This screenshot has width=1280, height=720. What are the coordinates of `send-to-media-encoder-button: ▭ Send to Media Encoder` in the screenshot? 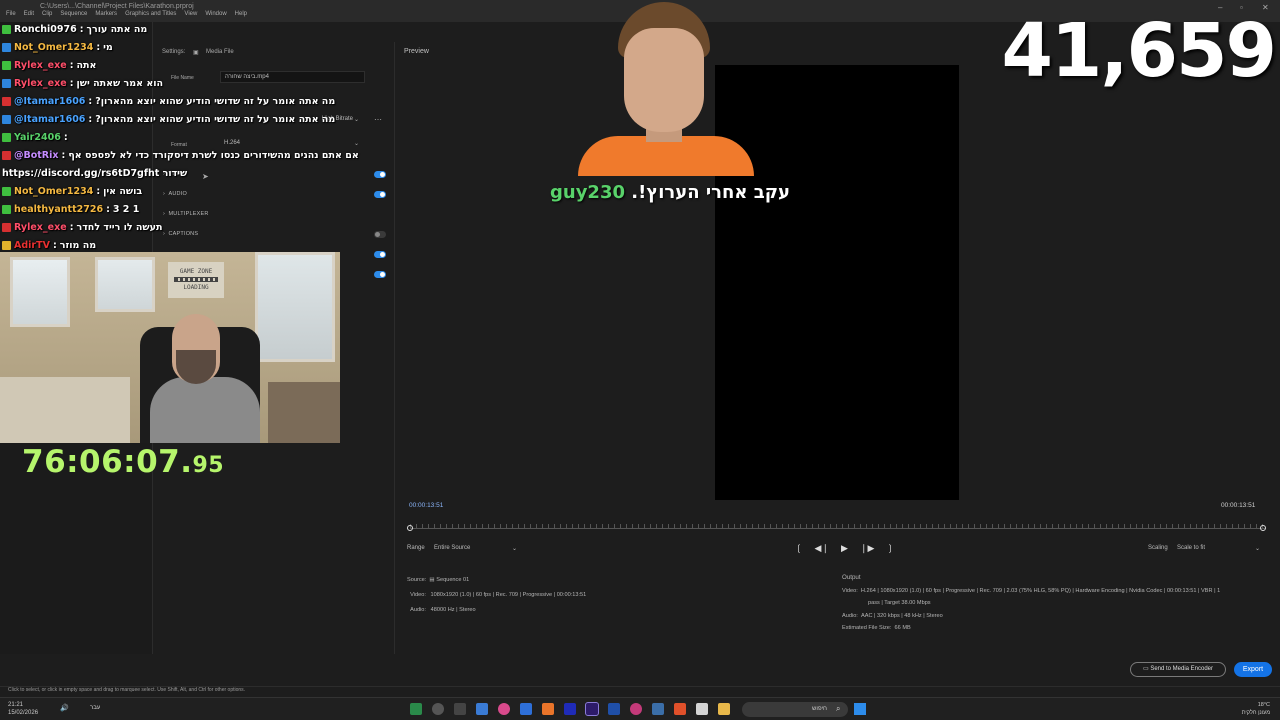 It's located at (1178, 669).